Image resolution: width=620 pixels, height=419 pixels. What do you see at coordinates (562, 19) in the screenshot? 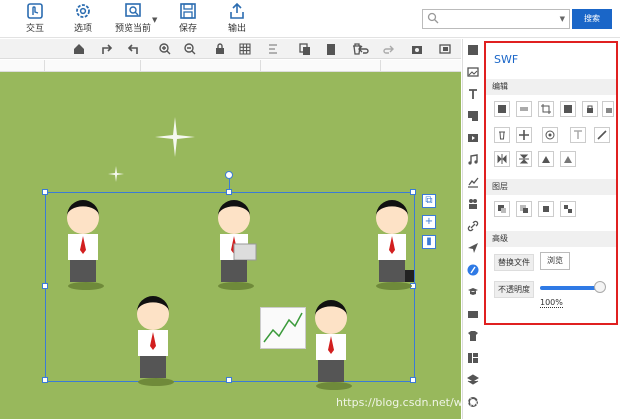
I see `search-dropdown-icon: ▼` at bounding box center [562, 19].